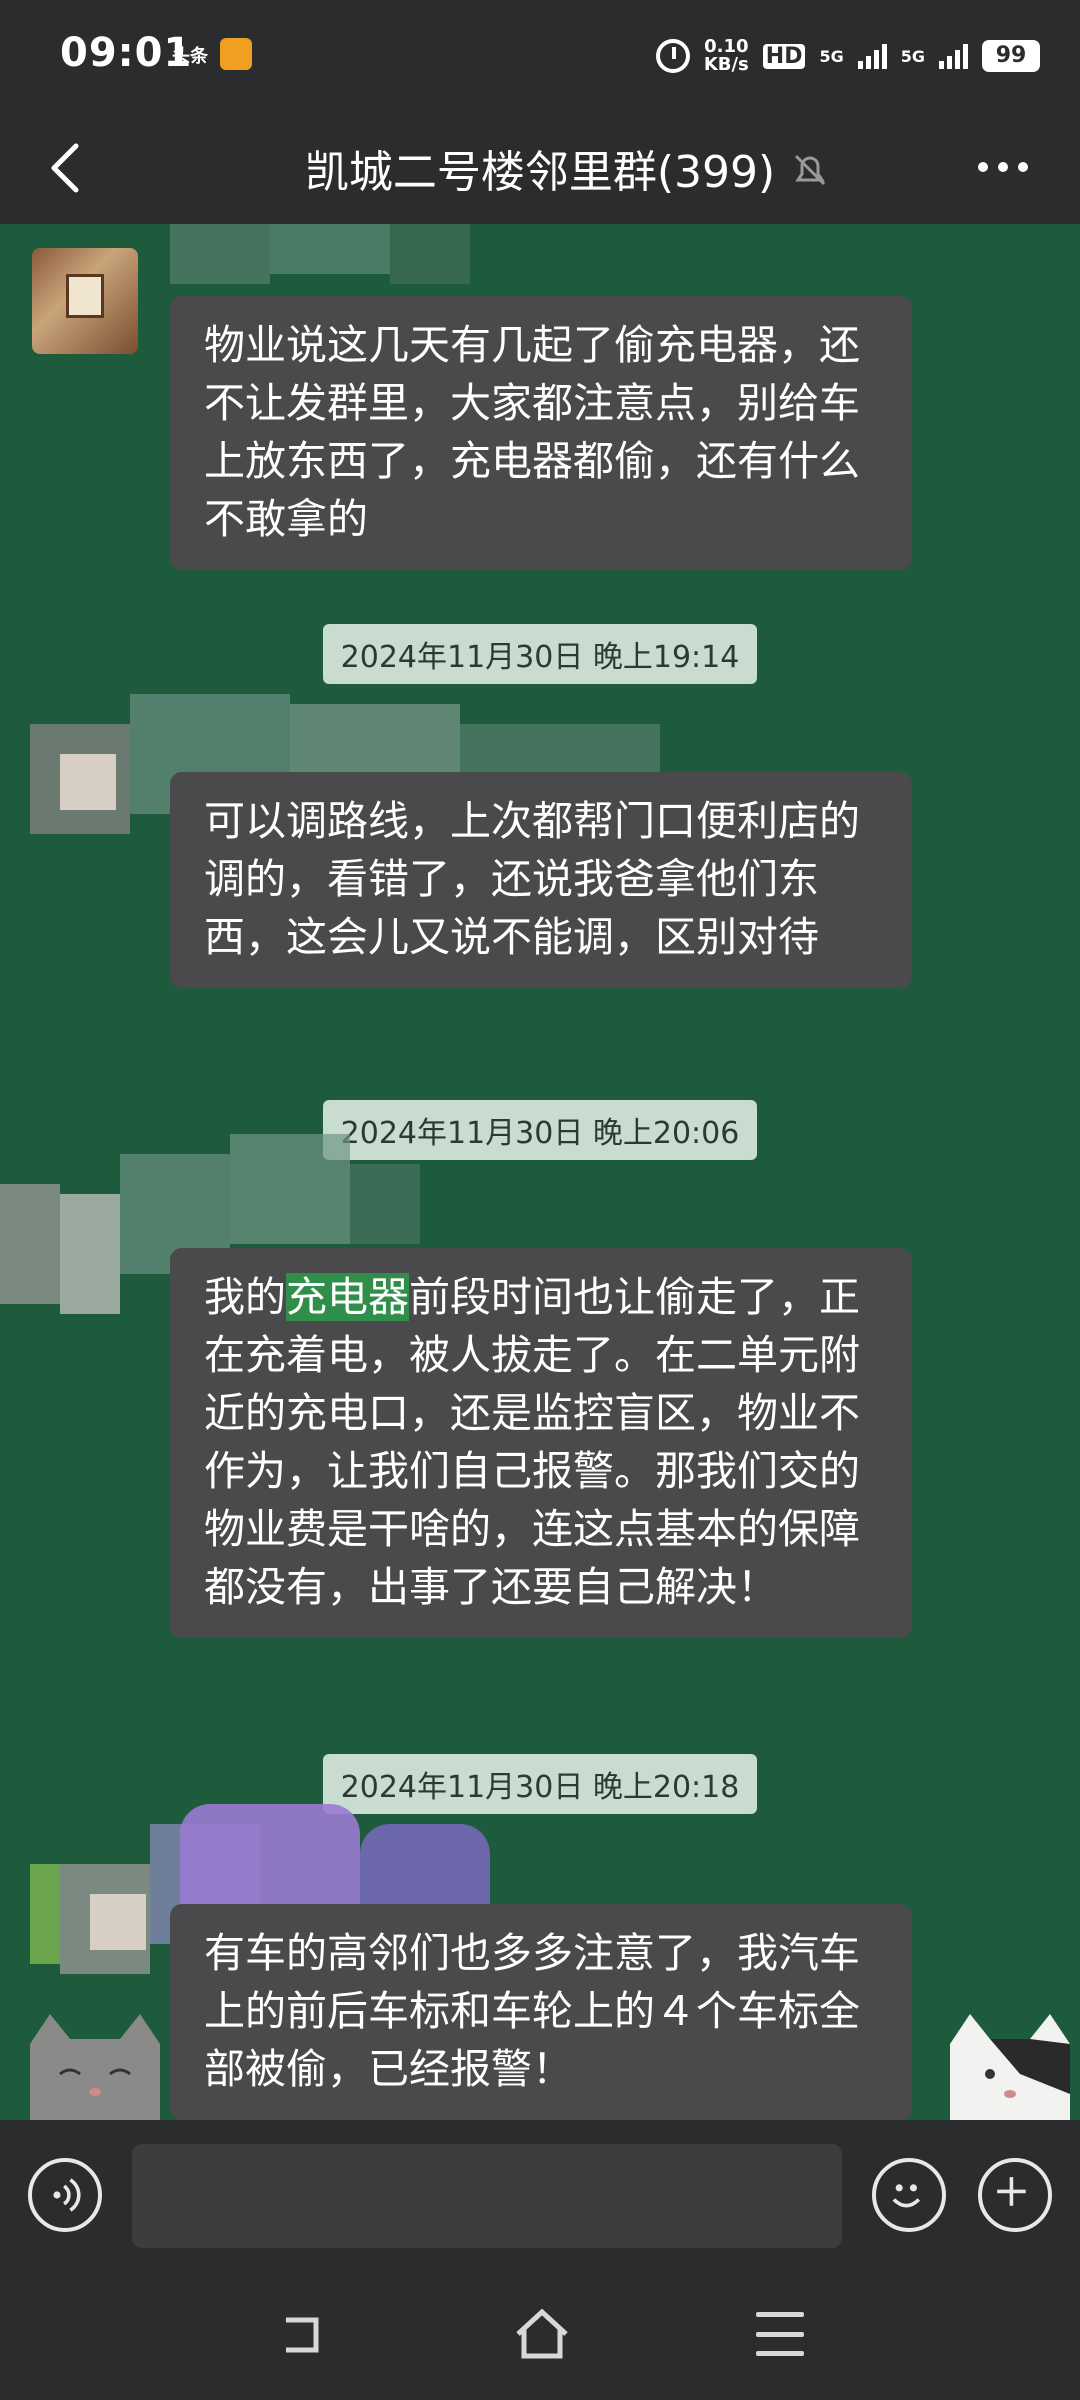 The height and width of the screenshot is (2400, 1080). What do you see at coordinates (1015, 2195) in the screenshot?
I see `plus-icon` at bounding box center [1015, 2195].